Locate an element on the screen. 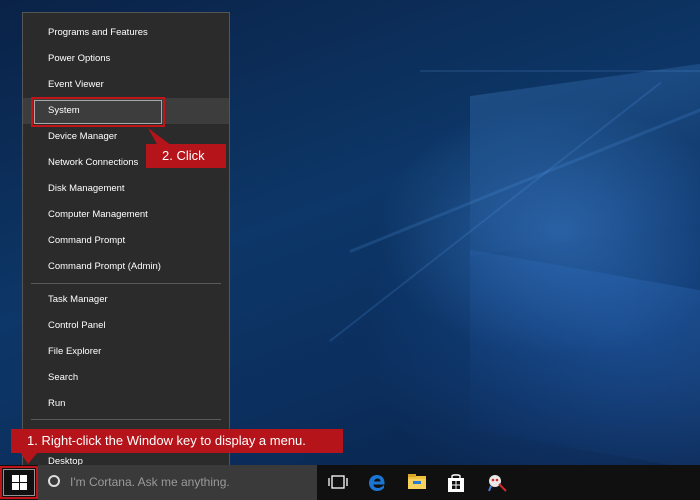 This screenshot has width=700, height=500. store-icon is located at coordinates (456, 483).